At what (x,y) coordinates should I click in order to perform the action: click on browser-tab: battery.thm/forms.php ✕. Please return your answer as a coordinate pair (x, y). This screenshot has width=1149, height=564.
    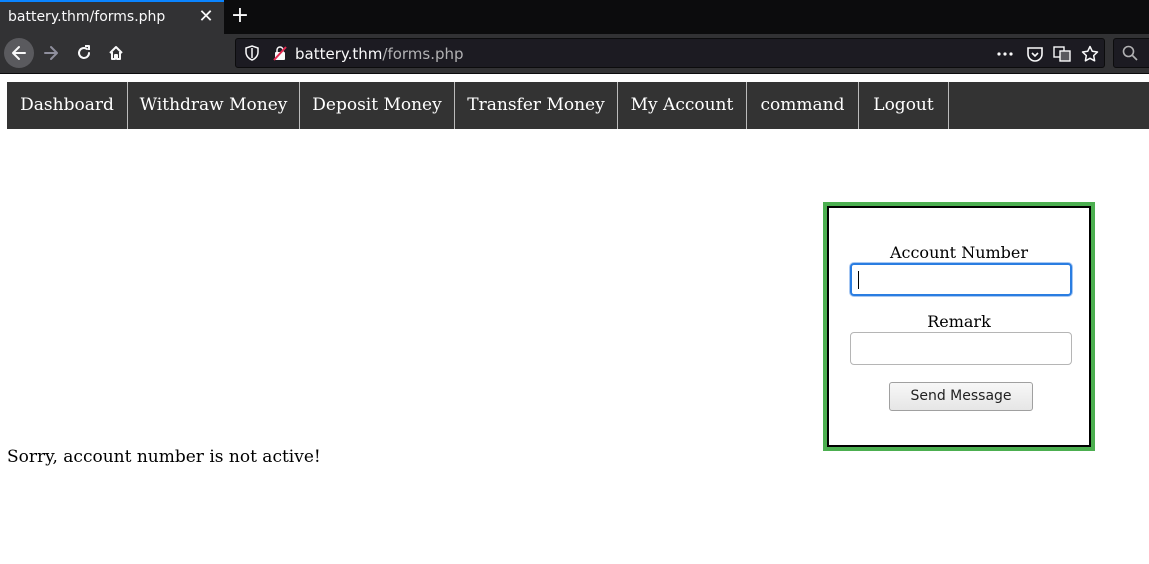
    Looking at the image, I should click on (112, 17).